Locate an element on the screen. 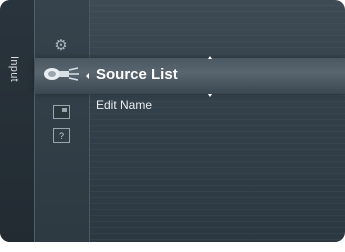 Image resolution: width=345 pixels, height=252 pixels. scroll-down-arrow-icon is located at coordinates (210, 95).